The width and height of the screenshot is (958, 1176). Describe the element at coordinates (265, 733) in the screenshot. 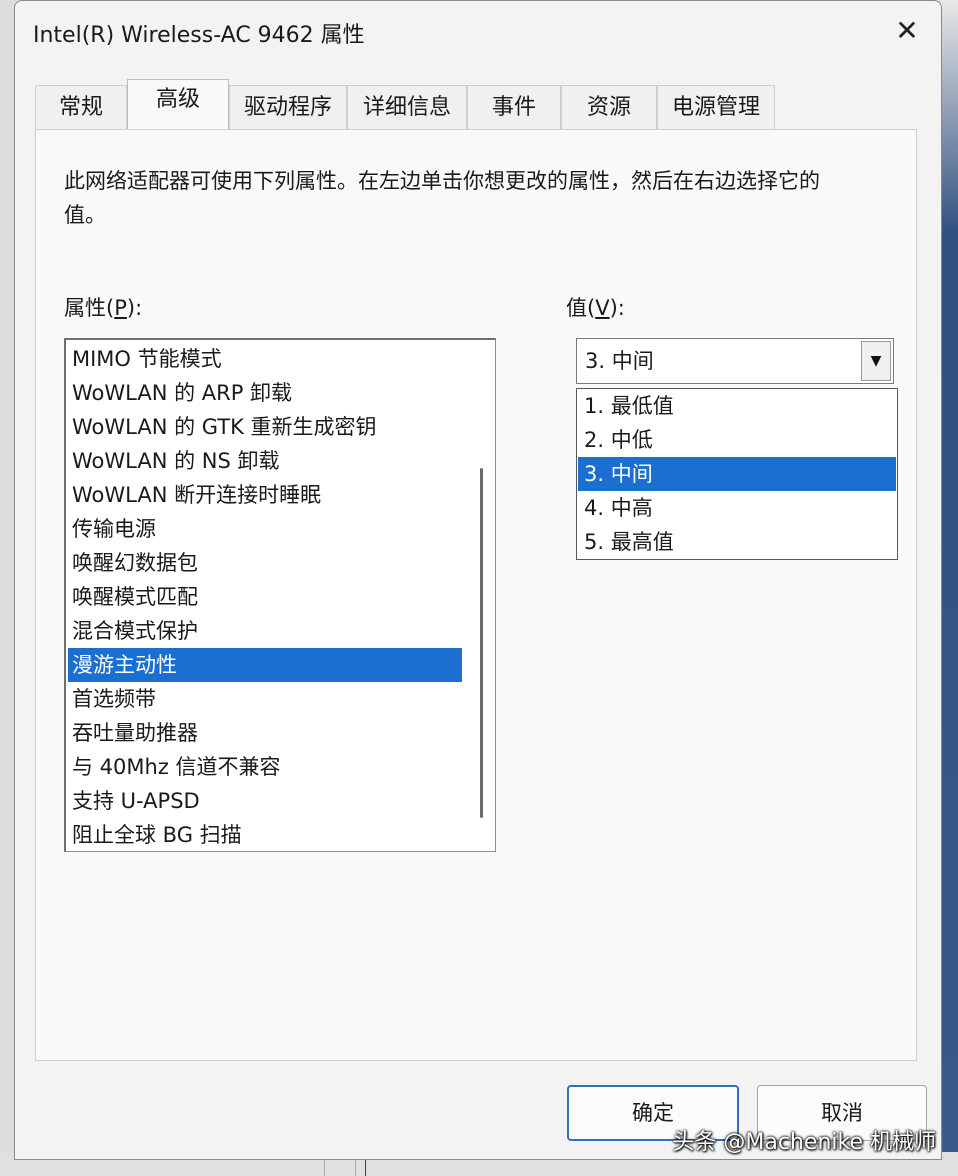

I see `list-item: 吞吐量助推器` at that location.